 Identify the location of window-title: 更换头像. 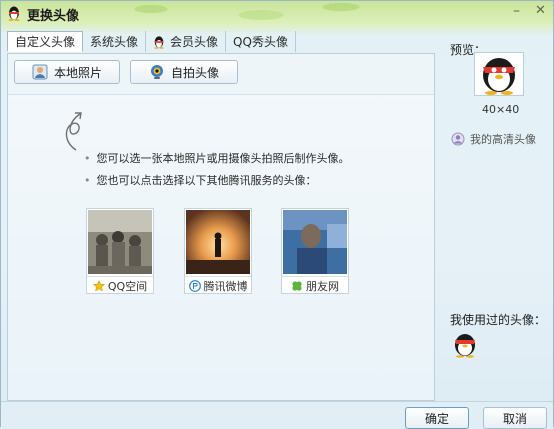
(53, 16).